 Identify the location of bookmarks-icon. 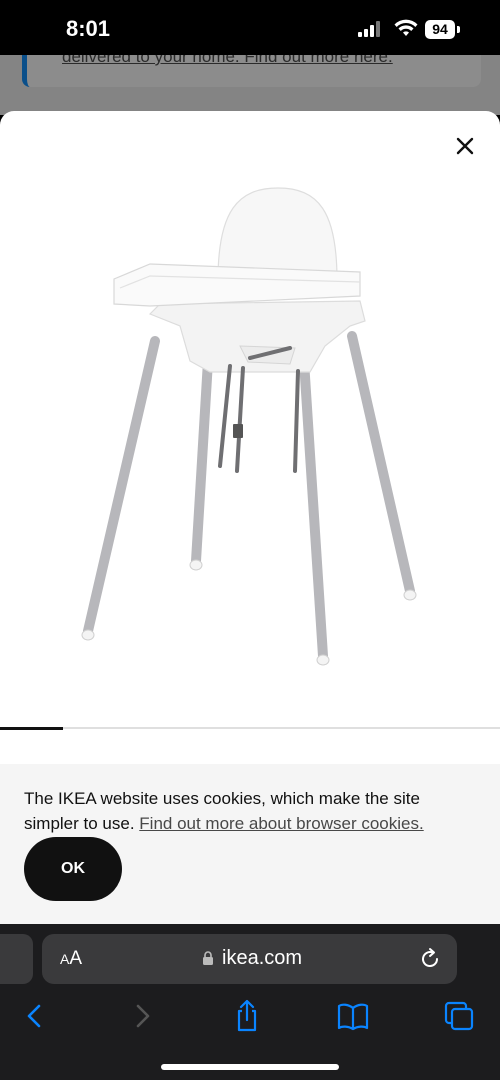
(353, 1016).